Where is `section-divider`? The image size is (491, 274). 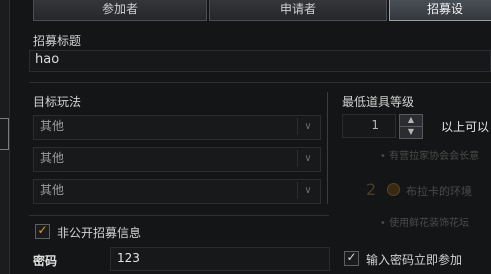 section-divider is located at coordinates (260, 82).